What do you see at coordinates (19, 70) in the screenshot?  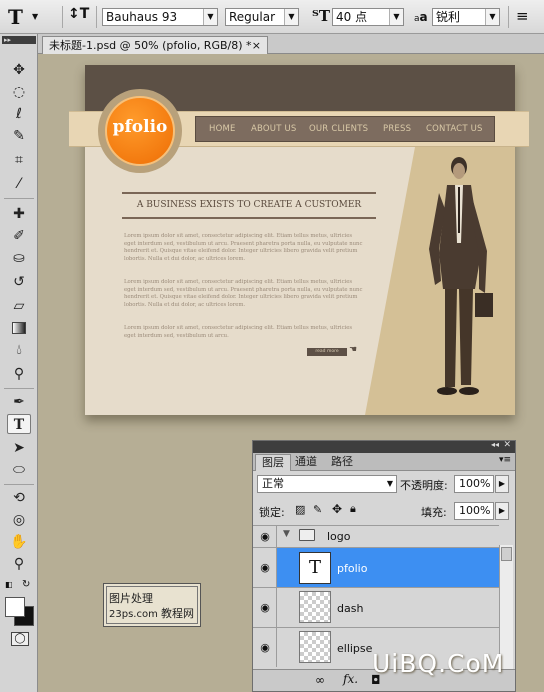 I see `move-tool-icon: ✥` at bounding box center [19, 70].